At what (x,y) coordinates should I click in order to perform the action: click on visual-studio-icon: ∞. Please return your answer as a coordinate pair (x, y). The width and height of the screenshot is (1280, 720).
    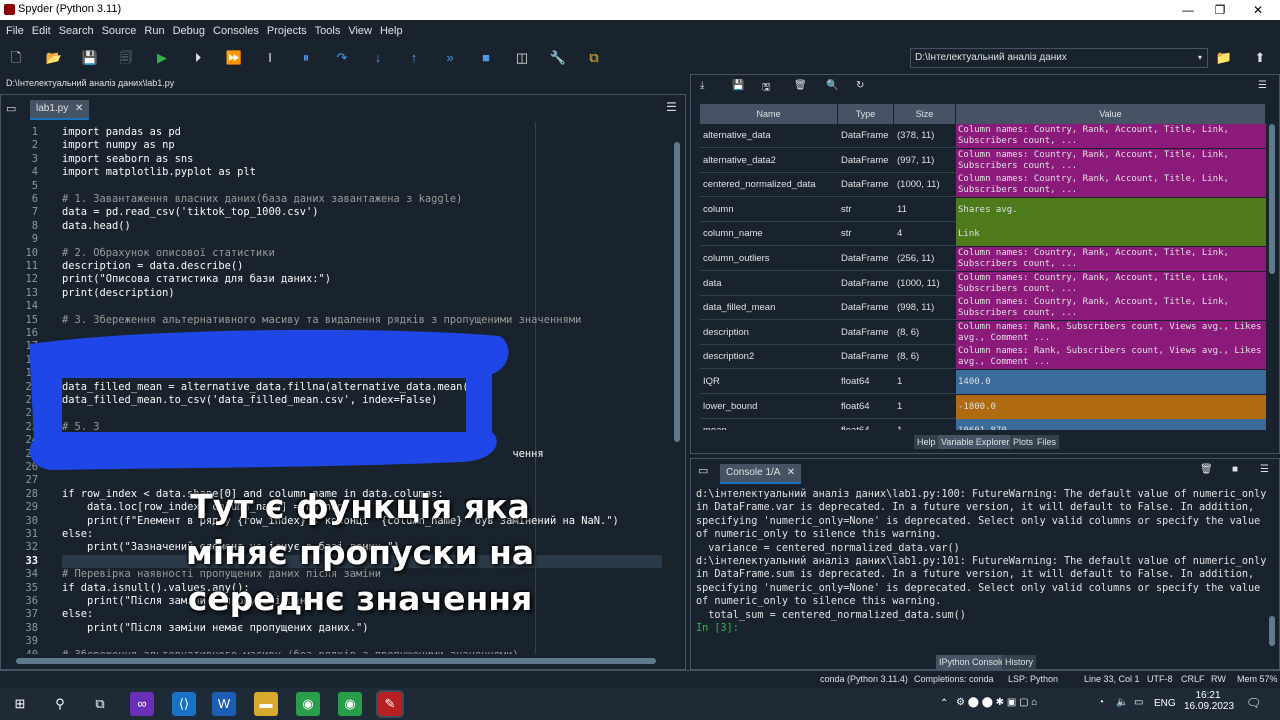
    Looking at the image, I should click on (142, 704).